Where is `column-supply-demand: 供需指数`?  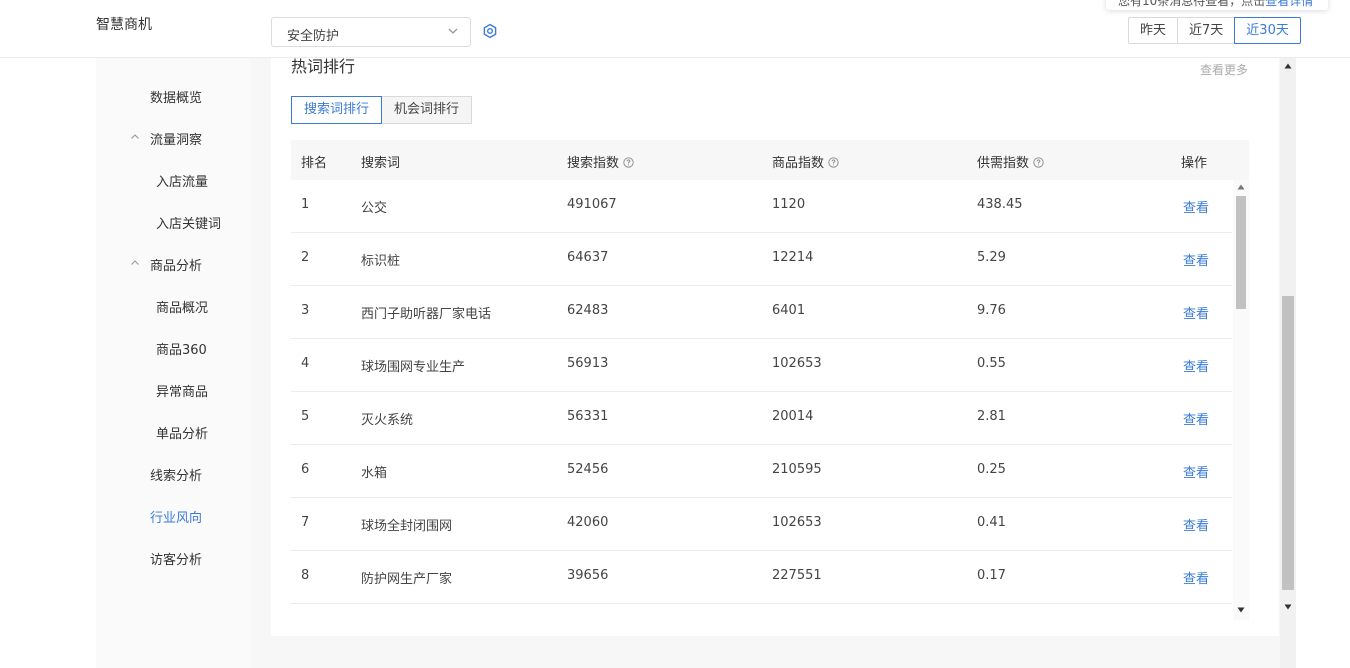
column-supply-demand: 供需指数 is located at coordinates (1010, 161).